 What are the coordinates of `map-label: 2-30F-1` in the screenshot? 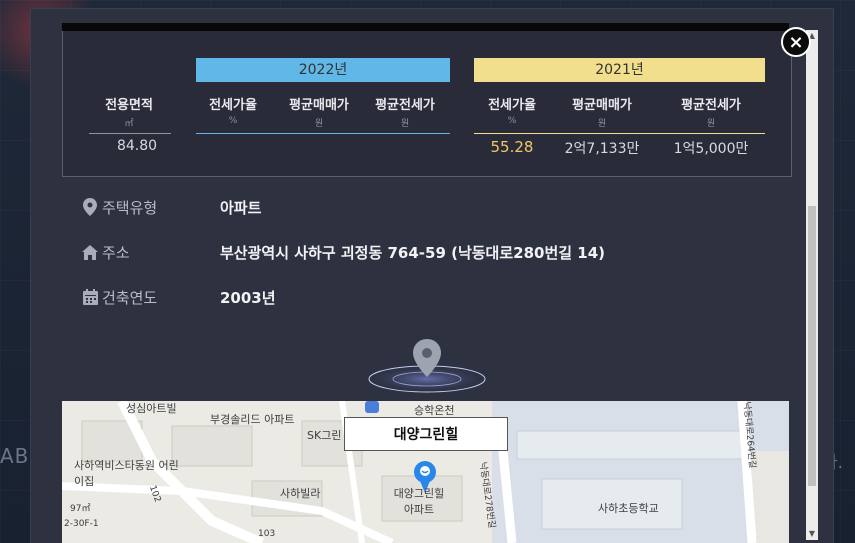 It's located at (81, 524).